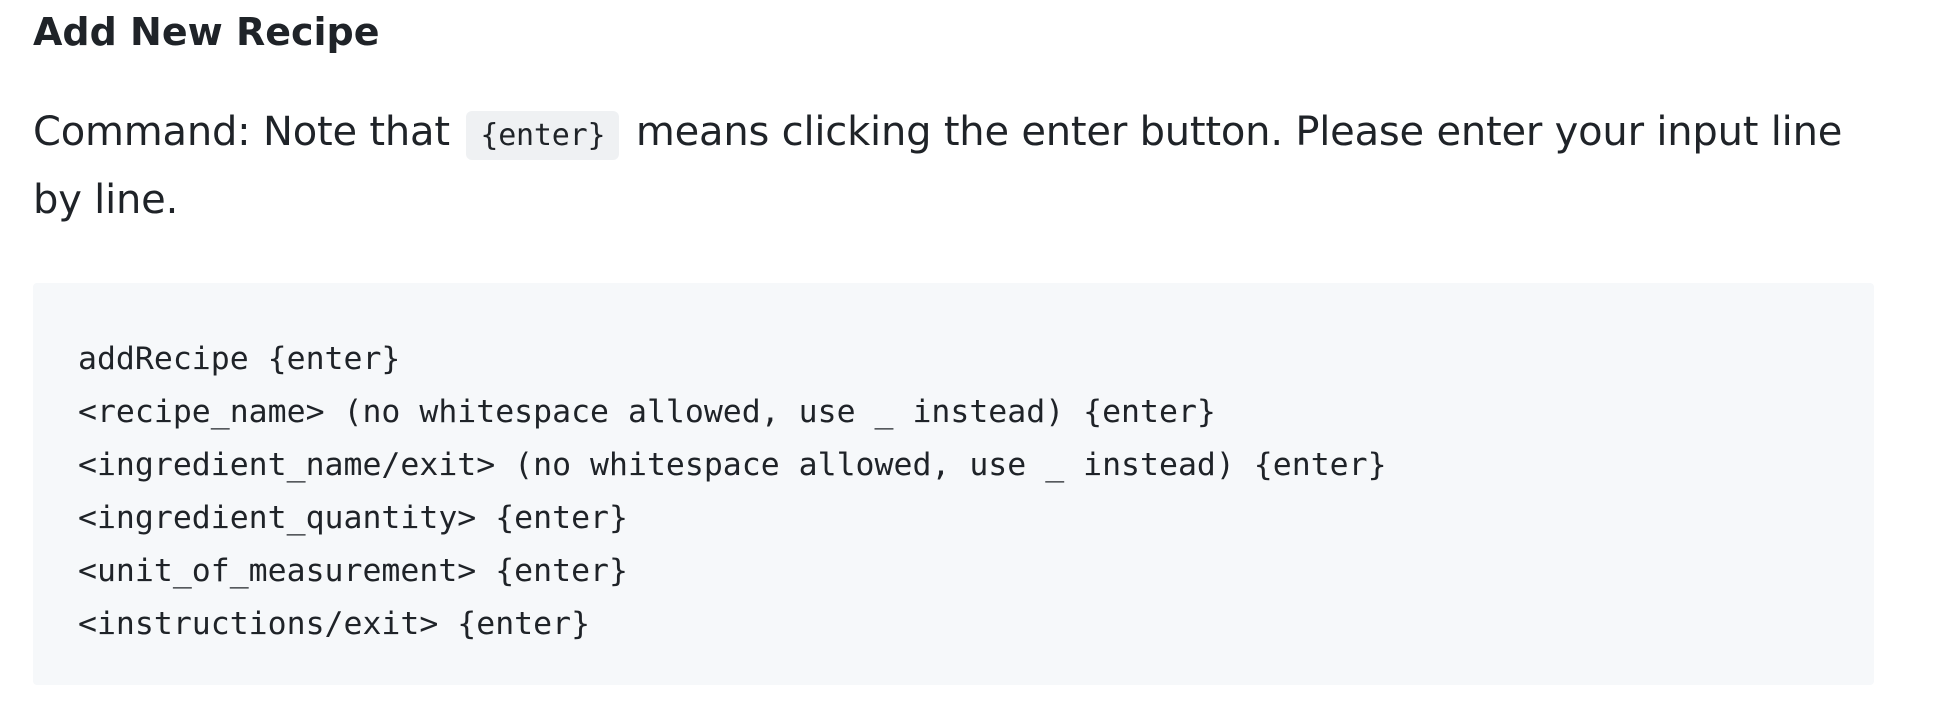  Describe the element at coordinates (206, 32) in the screenshot. I see `section-heading: Add New Recipe` at that location.